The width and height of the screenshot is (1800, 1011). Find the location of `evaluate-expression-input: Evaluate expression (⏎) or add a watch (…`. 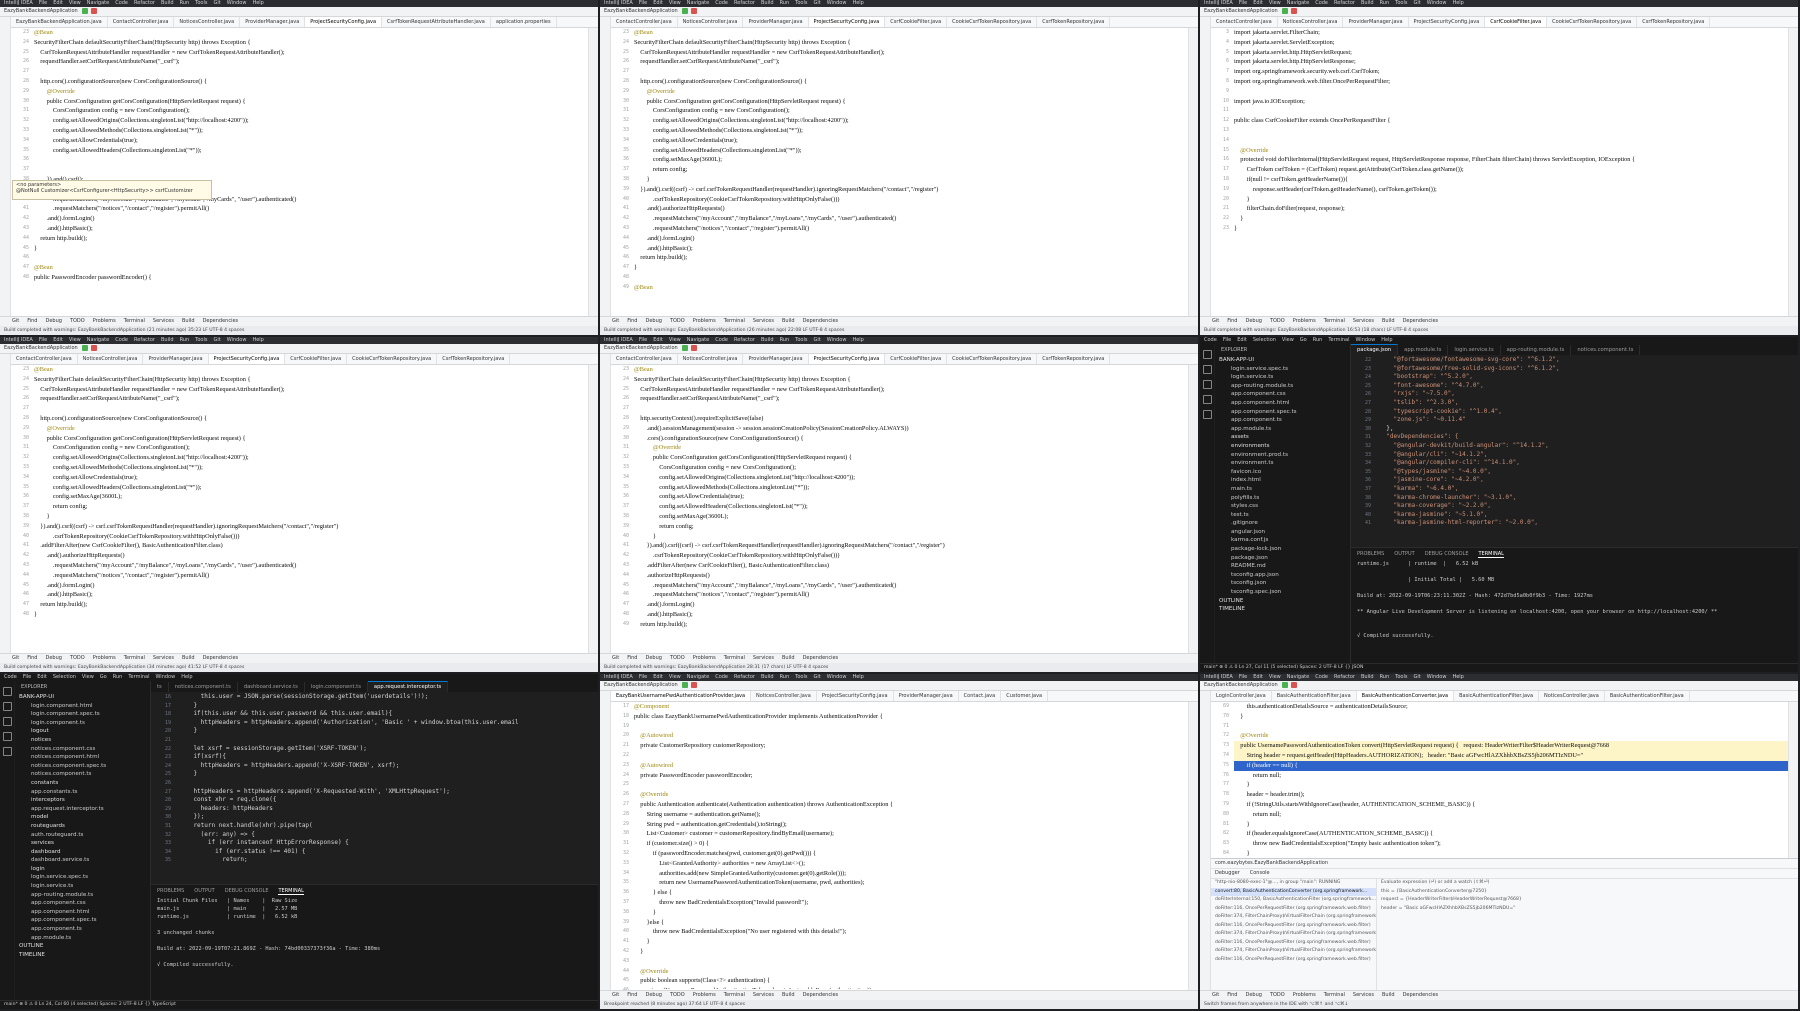

evaluate-expression-input: Evaluate expression (⏎) or add a watch (… is located at coordinates (1587, 883).